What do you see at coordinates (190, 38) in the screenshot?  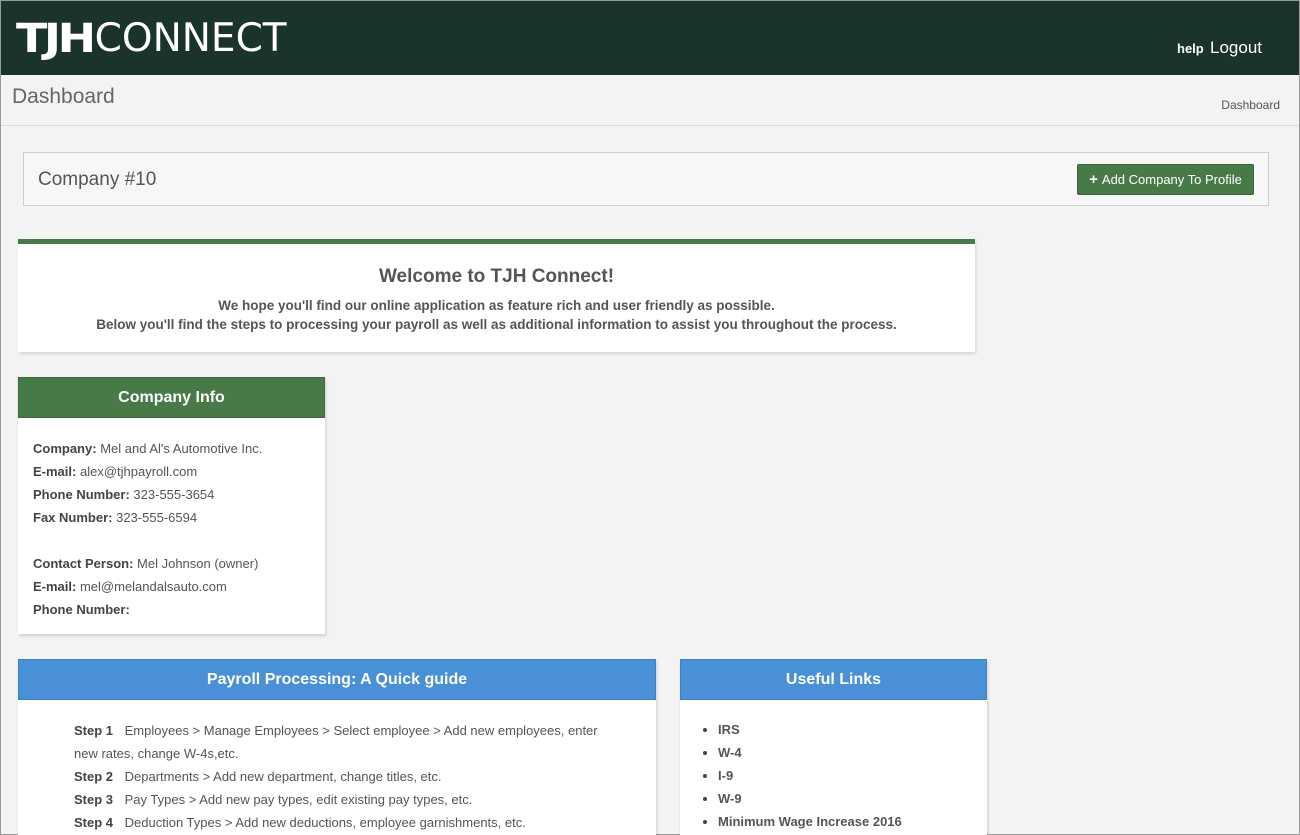 I see `logo-thin-text: CONNECT` at bounding box center [190, 38].